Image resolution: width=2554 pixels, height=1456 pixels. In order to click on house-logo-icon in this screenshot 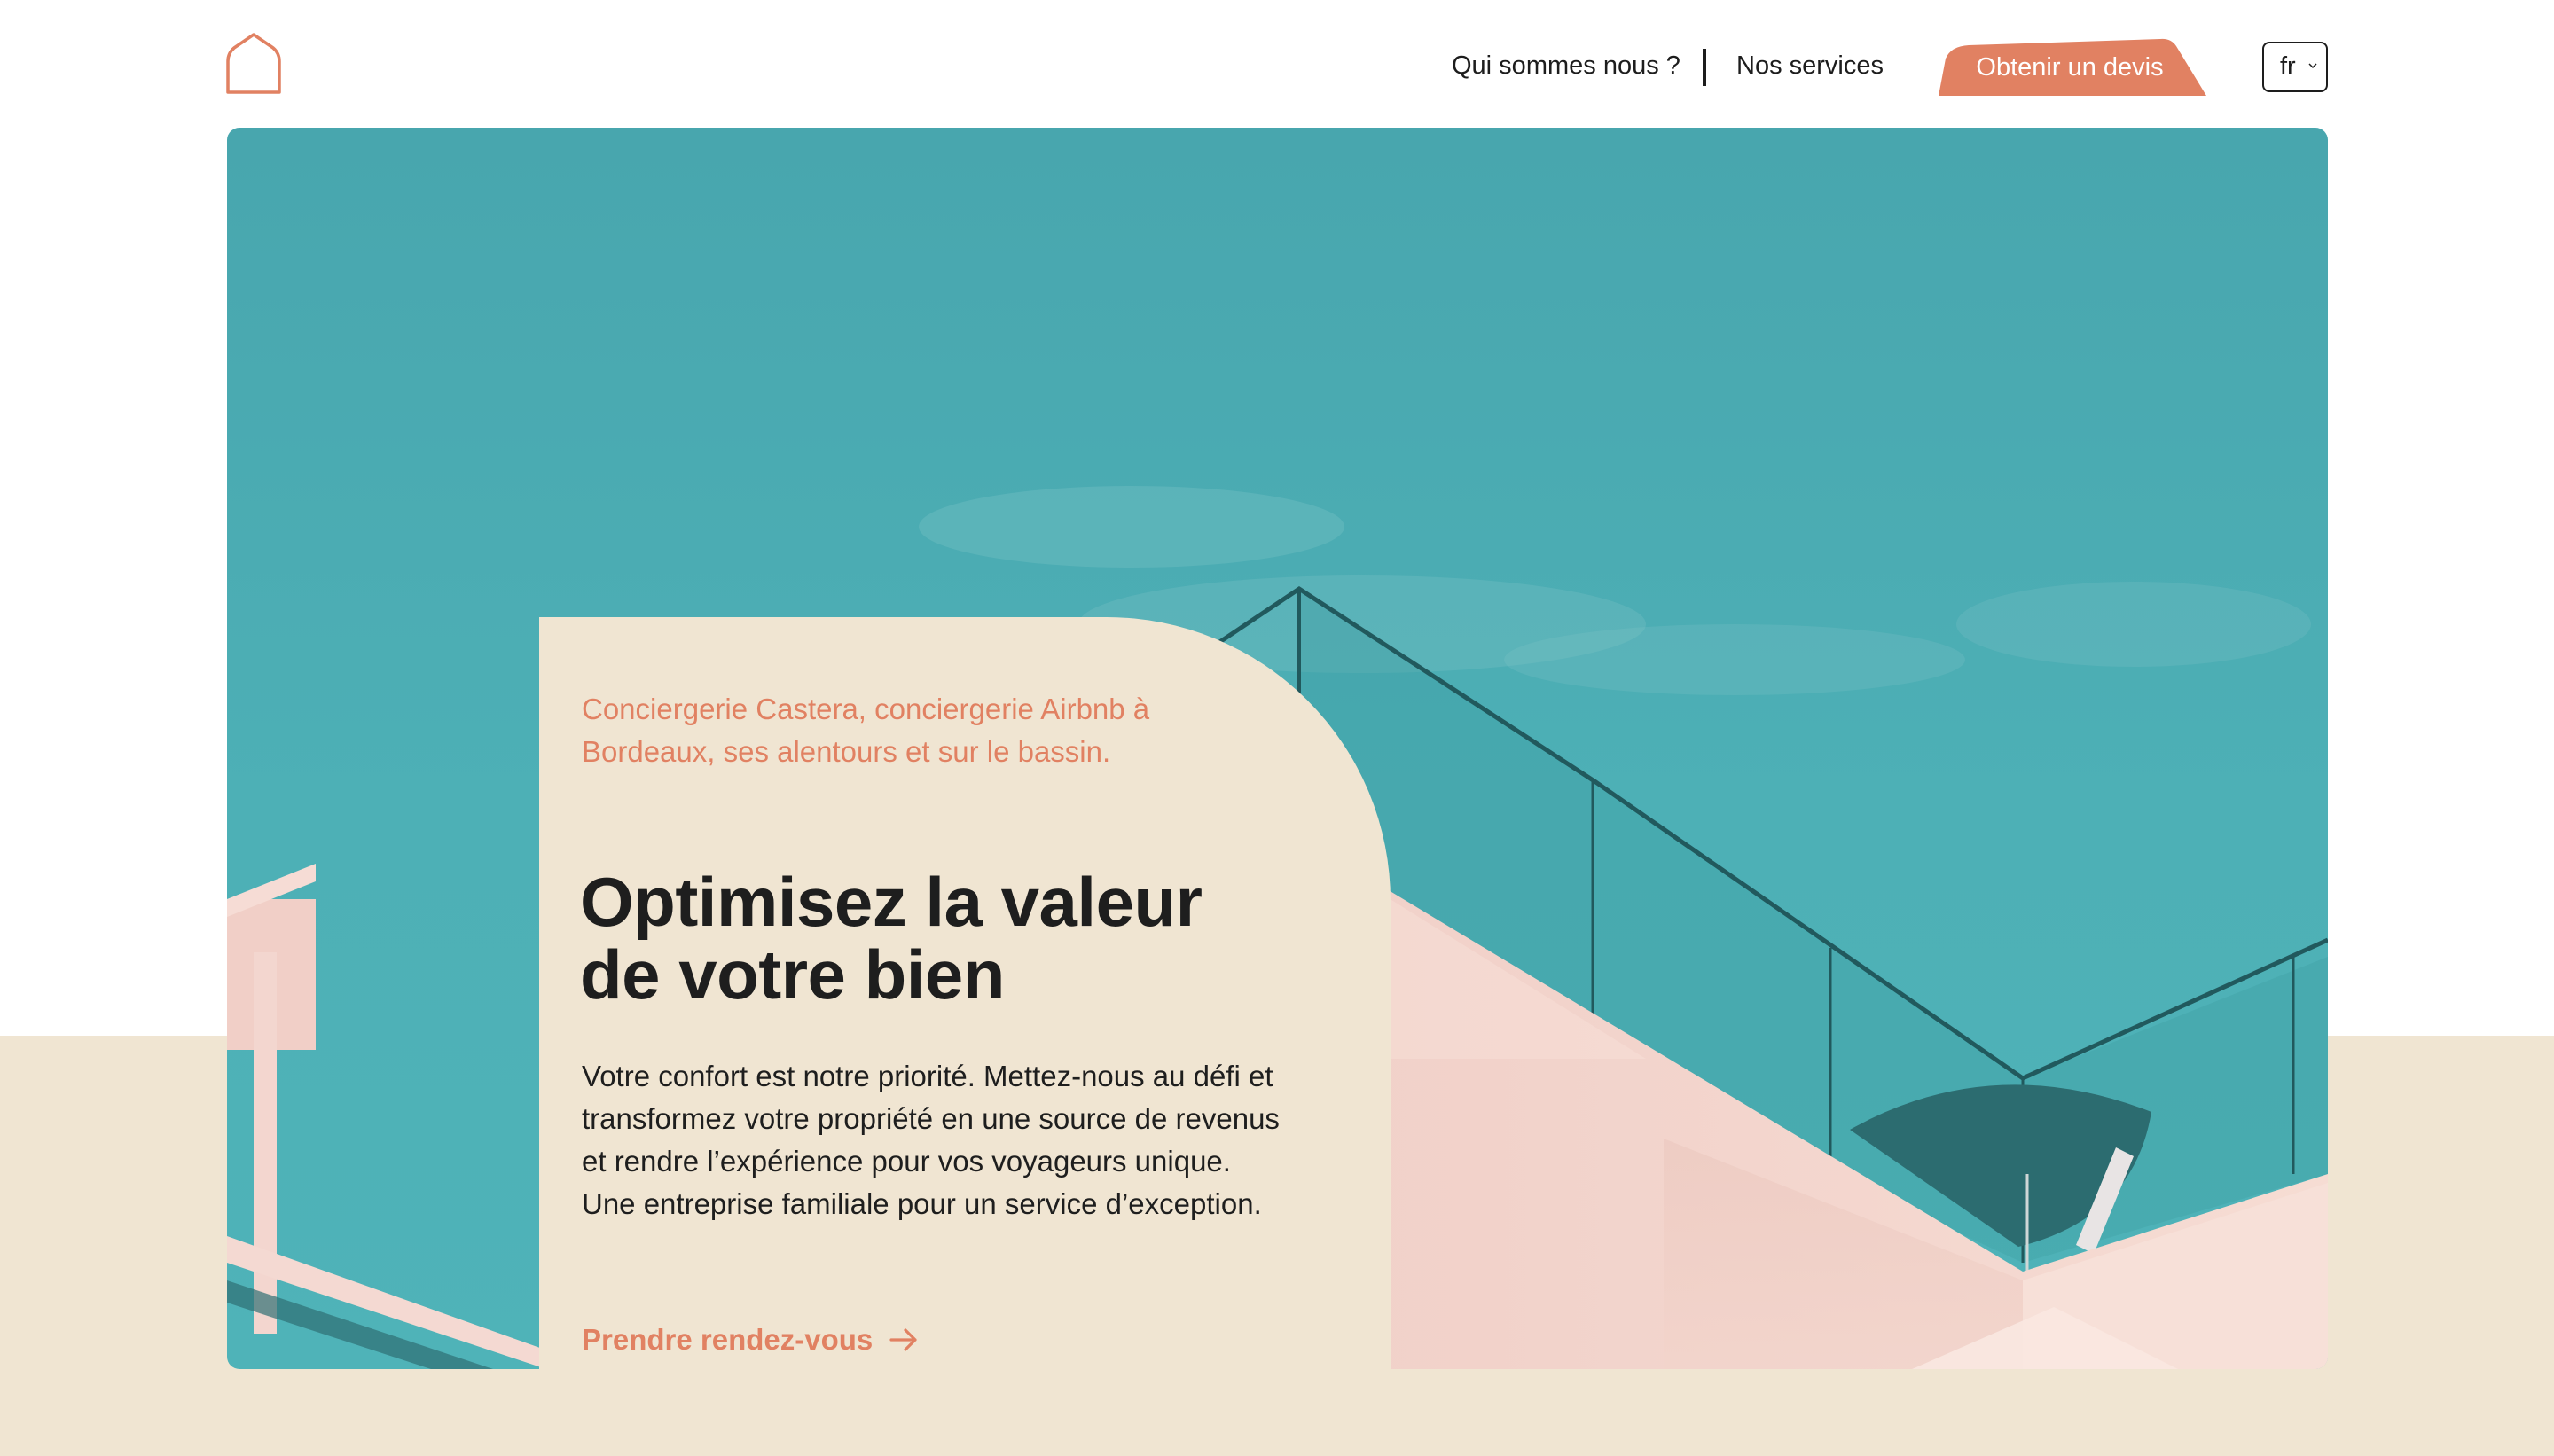, I will do `click(253, 64)`.